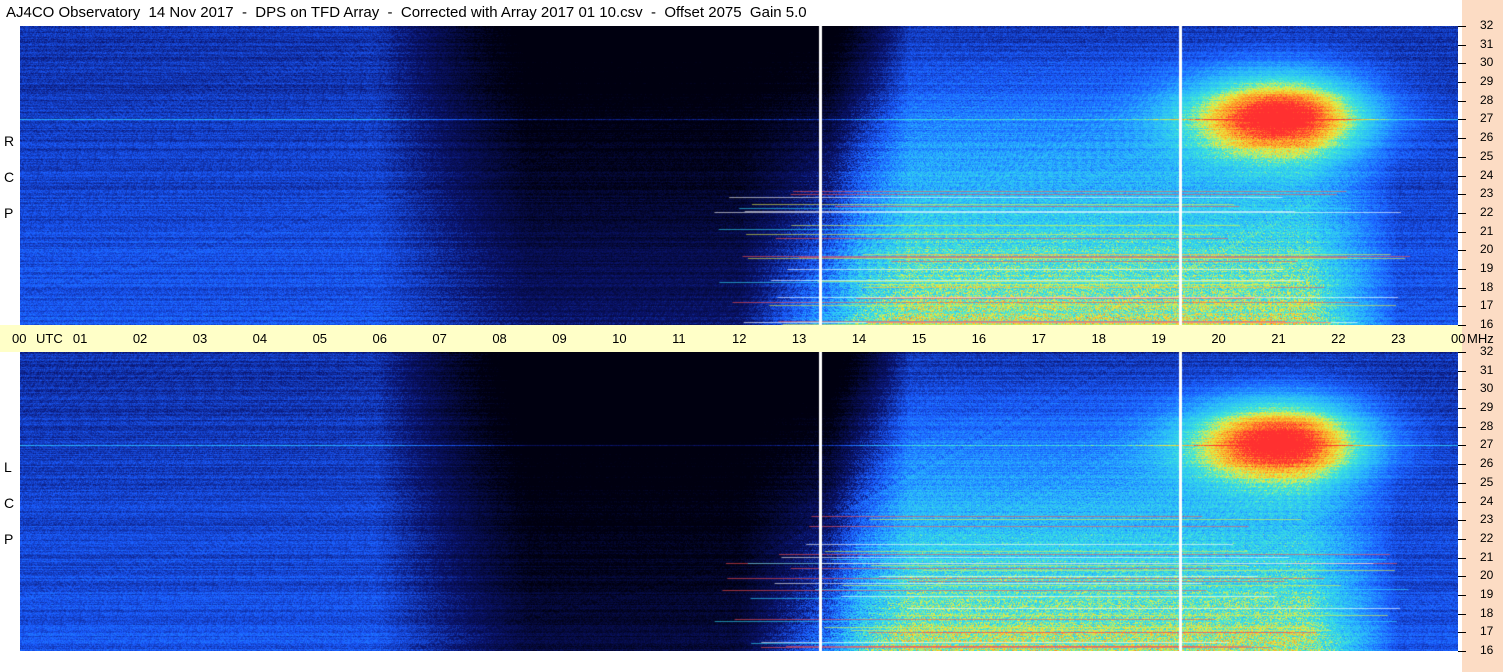  I want to click on utc-axis-bar, so click(731, 338).